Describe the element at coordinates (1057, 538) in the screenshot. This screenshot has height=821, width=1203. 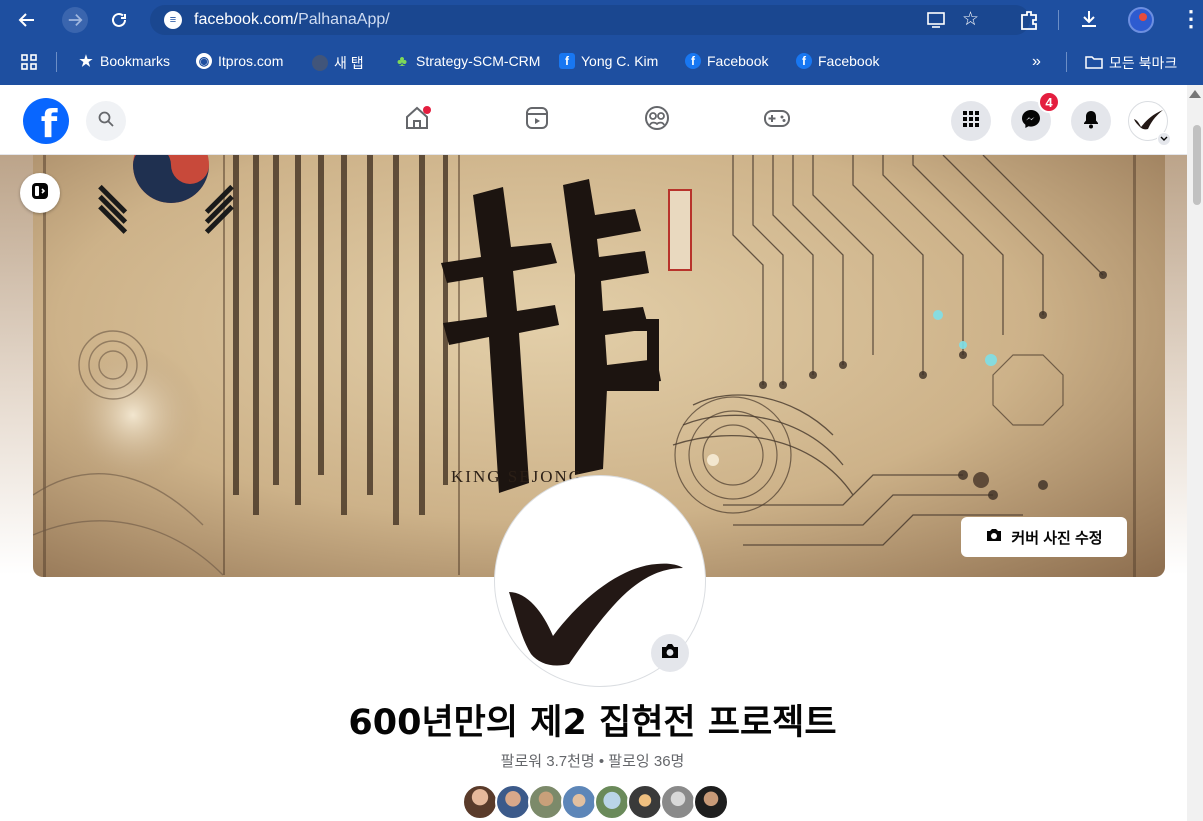
I see `edit-cover-label: 커버 사진 수정` at that location.